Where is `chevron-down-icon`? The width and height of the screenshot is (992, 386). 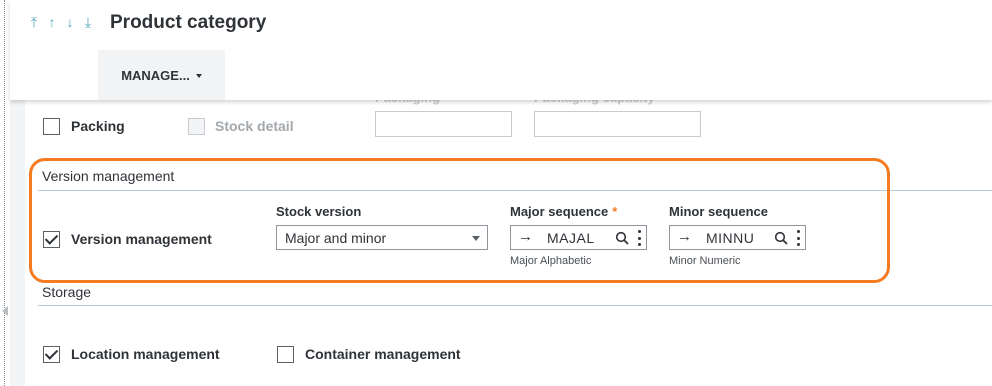 chevron-down-icon is located at coordinates (198, 76).